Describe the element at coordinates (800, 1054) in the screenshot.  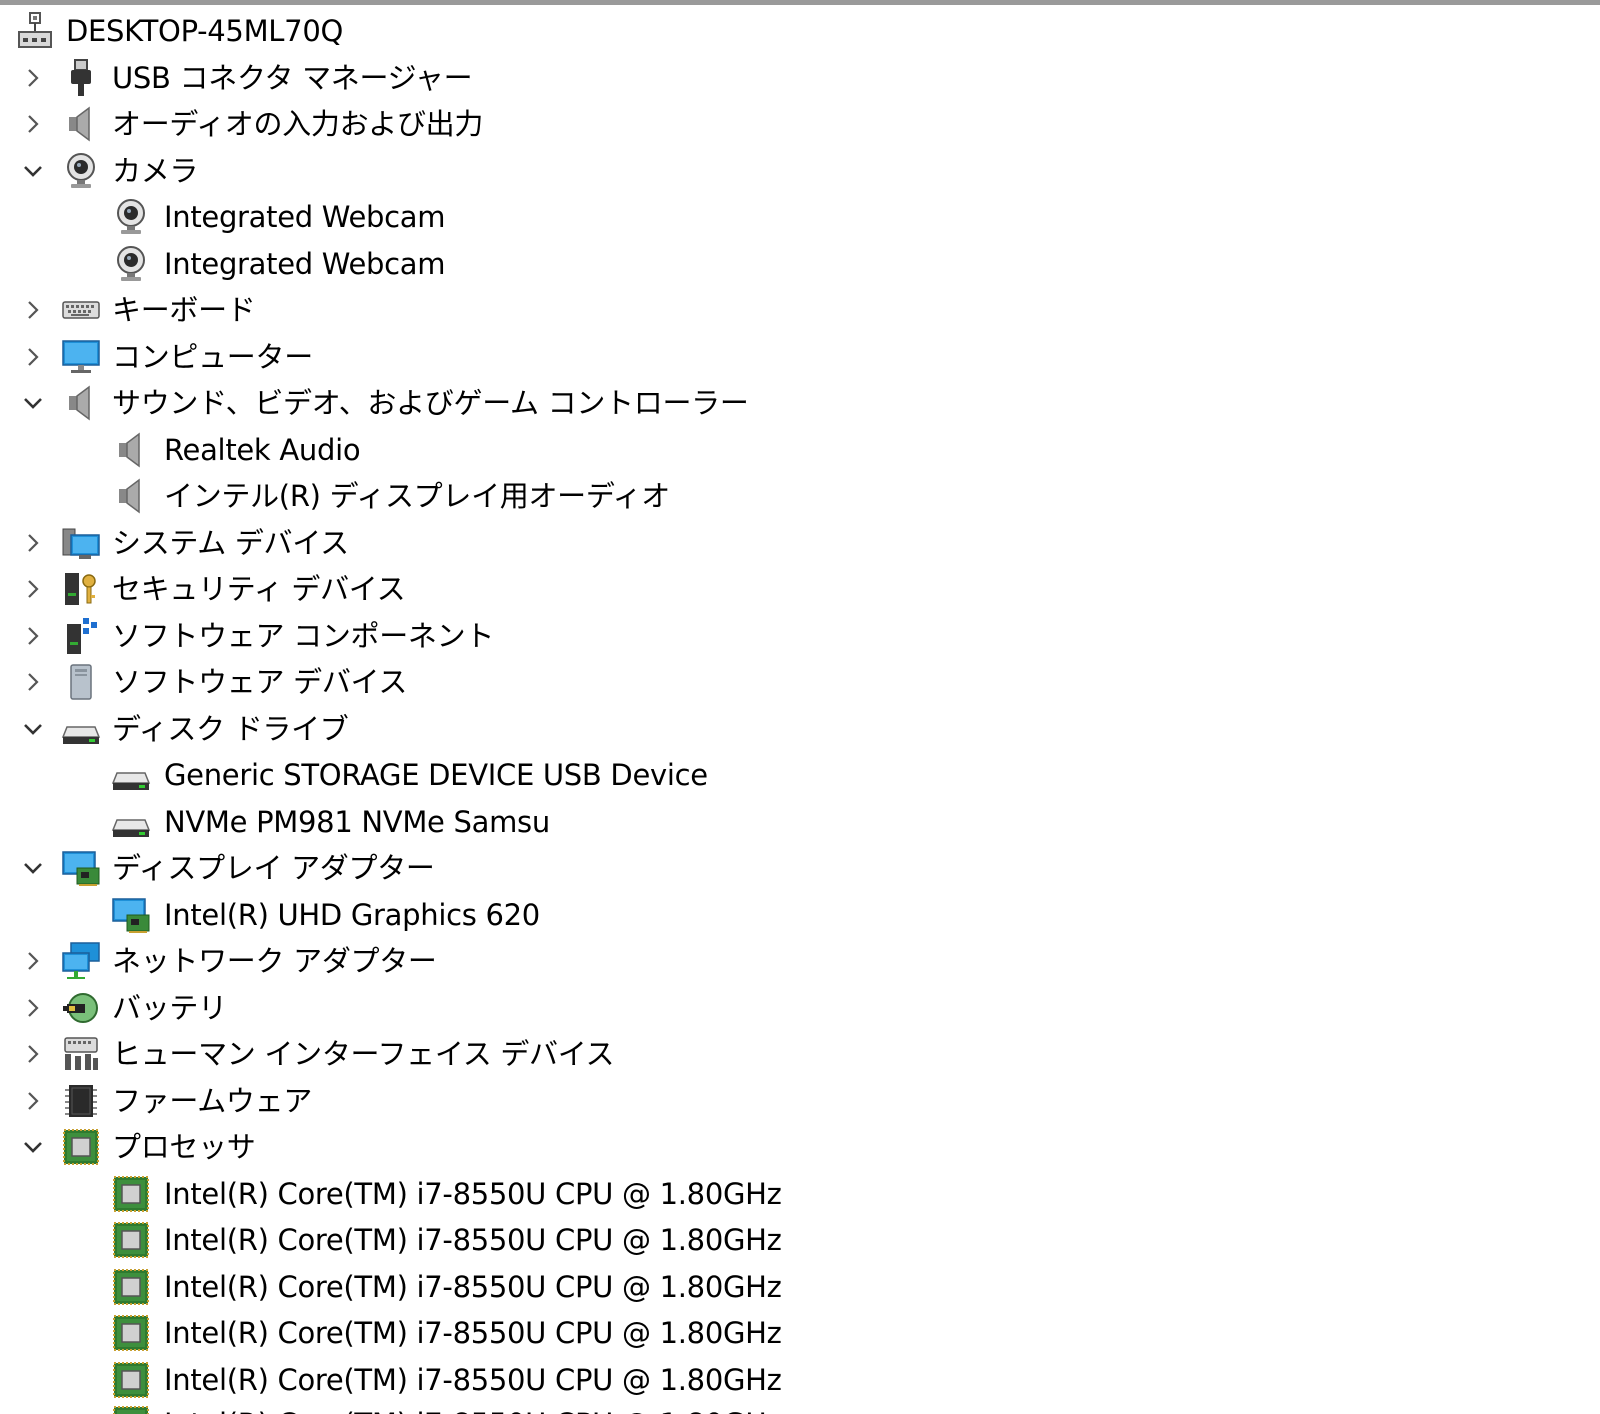
I see `category-node: ヒューマン インターフェイス デバイス` at that location.